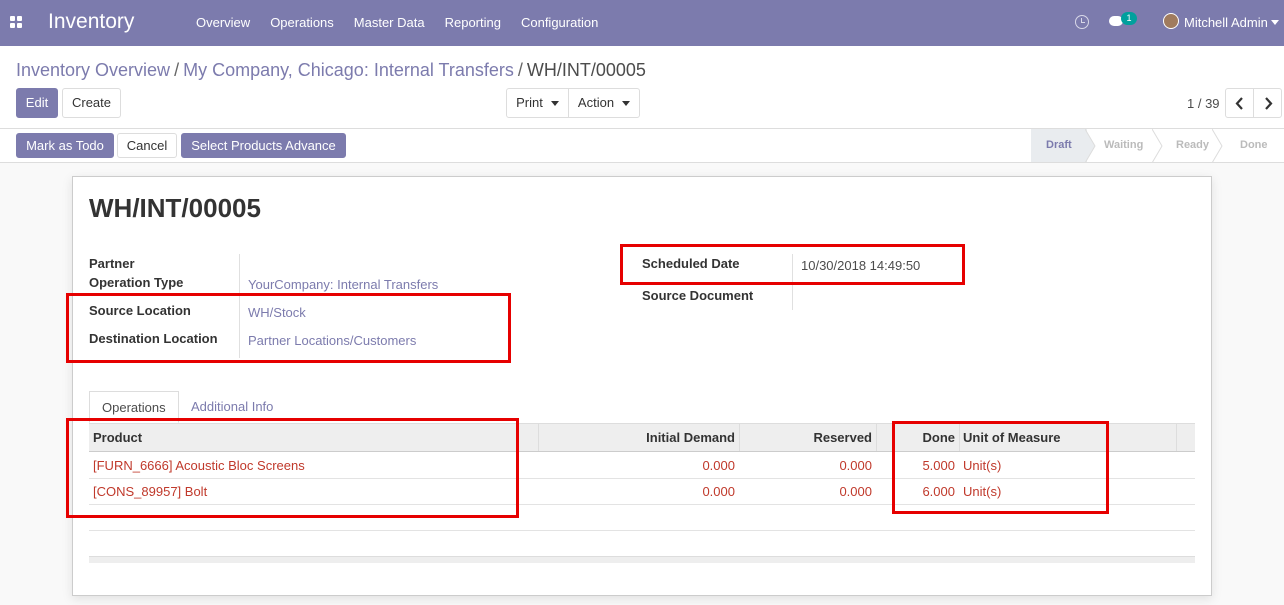  I want to click on select-products-advance-button: Select Products Advance, so click(263, 145).